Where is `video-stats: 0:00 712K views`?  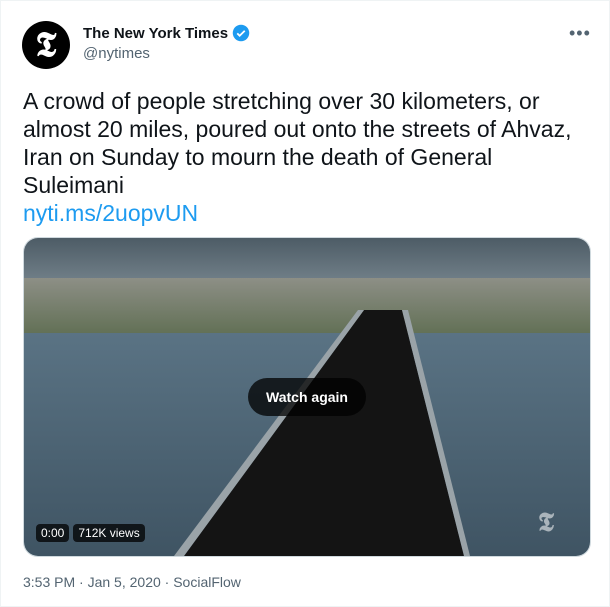
video-stats: 0:00 712K views is located at coordinates (90, 533).